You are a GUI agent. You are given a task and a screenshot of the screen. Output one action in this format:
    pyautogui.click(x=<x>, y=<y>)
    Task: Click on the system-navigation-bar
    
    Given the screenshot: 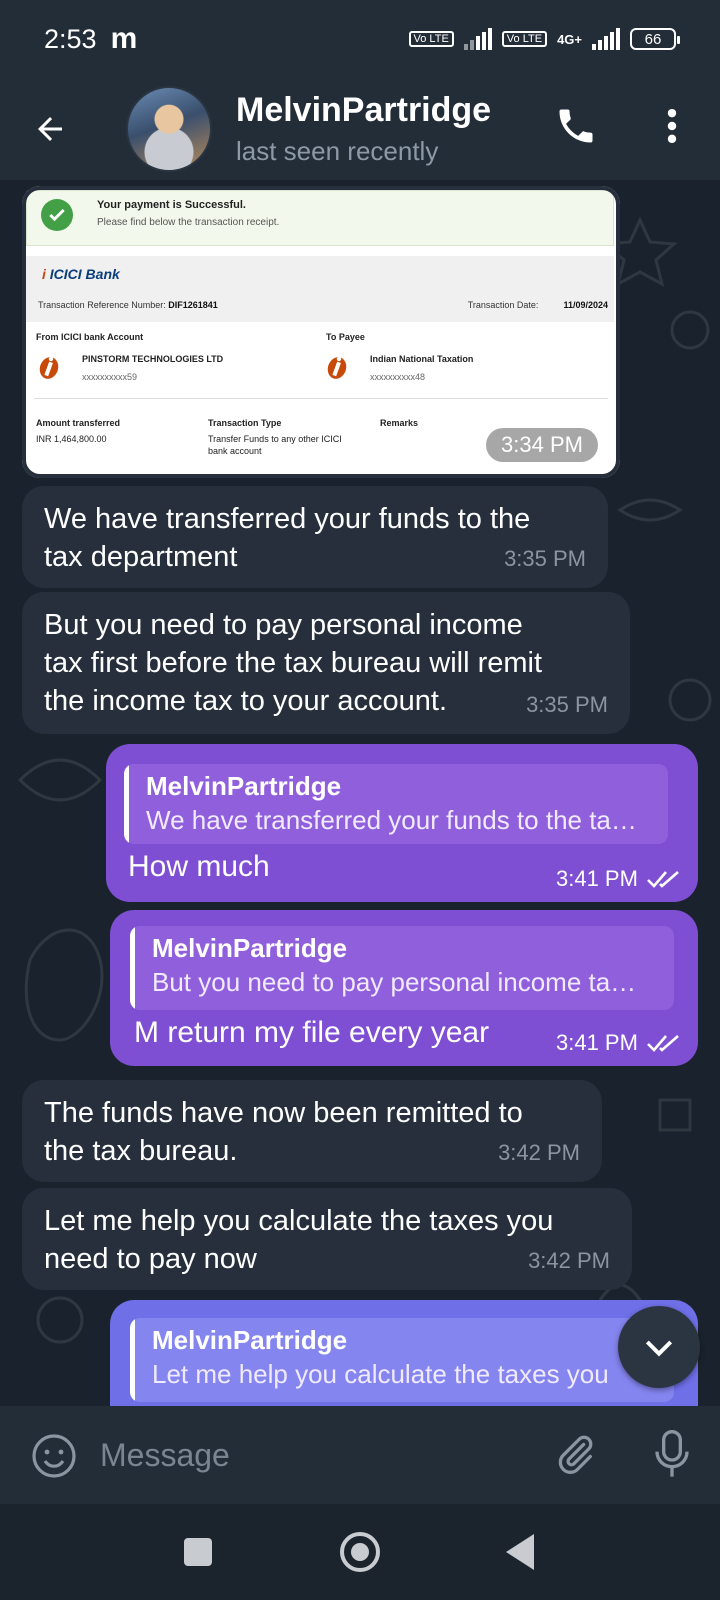 What is the action you would take?
    pyautogui.click(x=360, y=1552)
    